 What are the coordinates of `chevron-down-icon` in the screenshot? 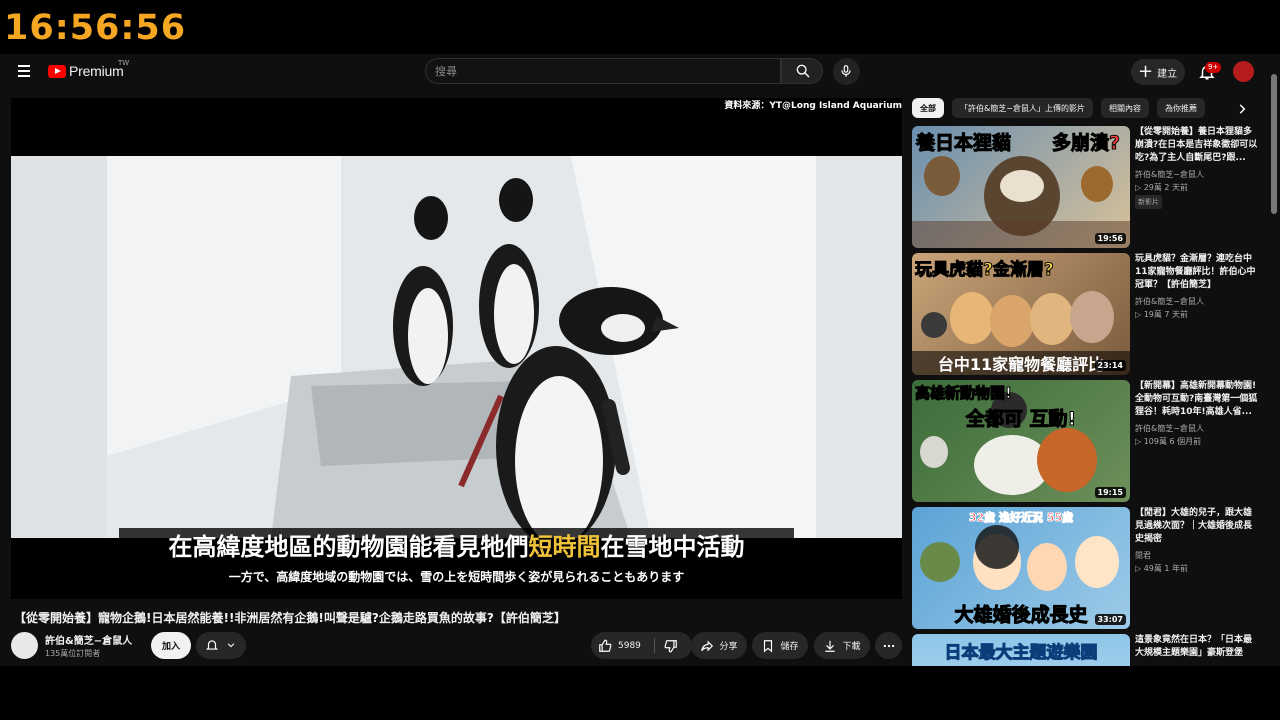 It's located at (231, 645).